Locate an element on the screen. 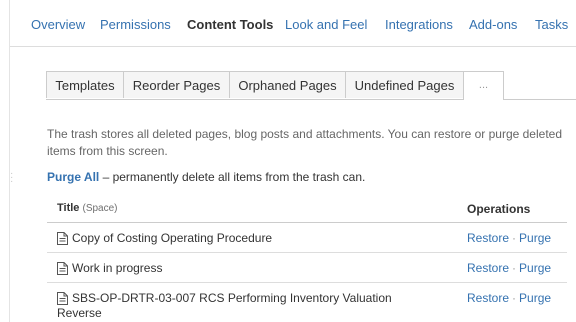 This screenshot has height=322, width=576. nav-tab-add-ons: Add-ons is located at coordinates (493, 24).